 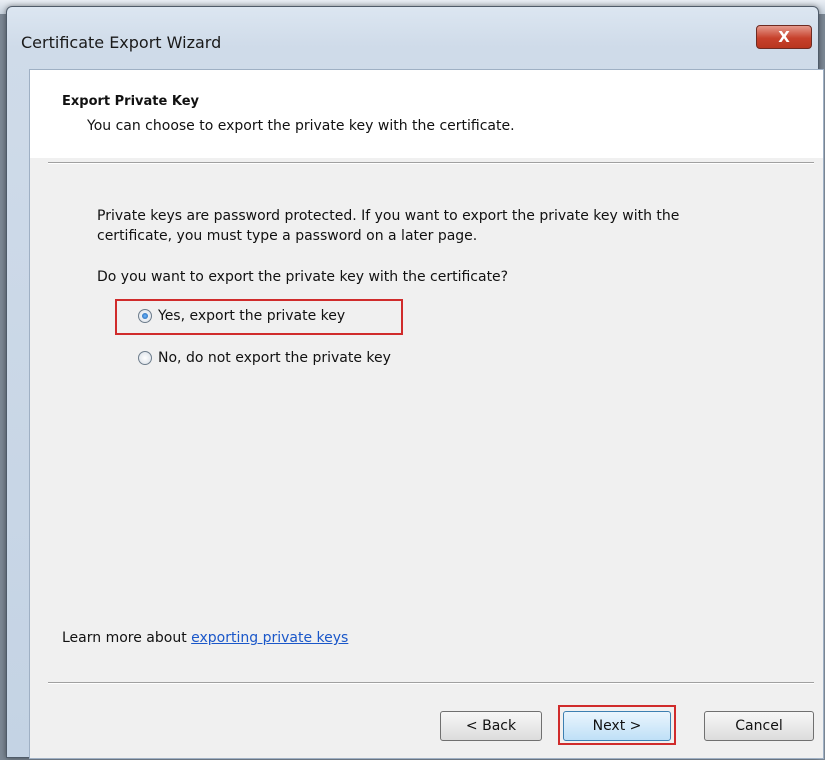 I want to click on cancel-button: Cancel, so click(x=759, y=726).